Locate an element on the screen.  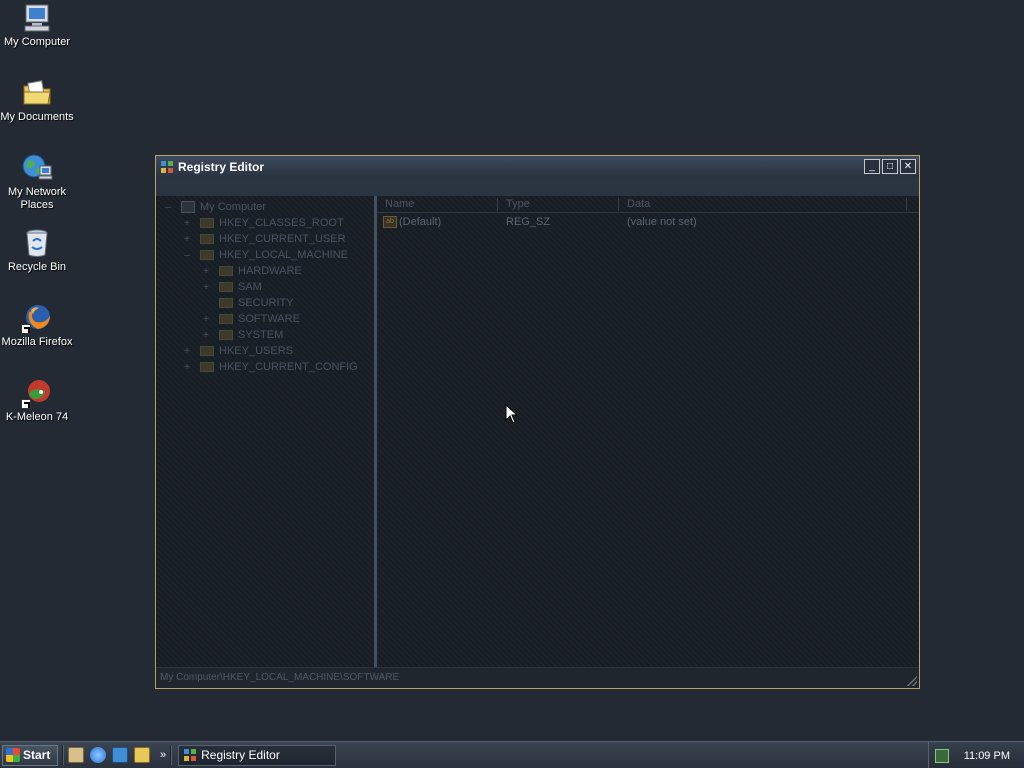
tree-node-label: SYSTEM is located at coordinates (261, 335).